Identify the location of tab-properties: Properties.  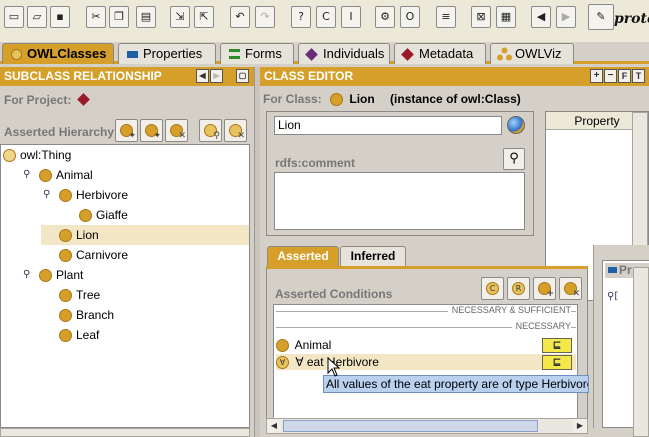
(167, 53).